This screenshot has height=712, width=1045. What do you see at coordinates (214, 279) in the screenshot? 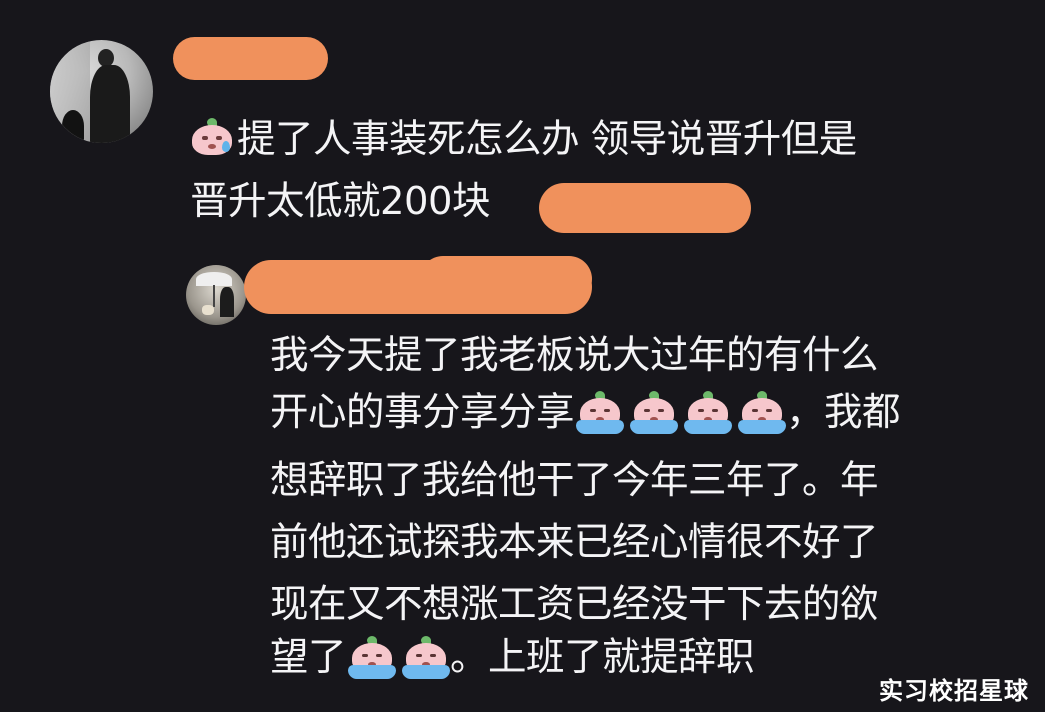
I see `avatar-umbrella` at bounding box center [214, 279].